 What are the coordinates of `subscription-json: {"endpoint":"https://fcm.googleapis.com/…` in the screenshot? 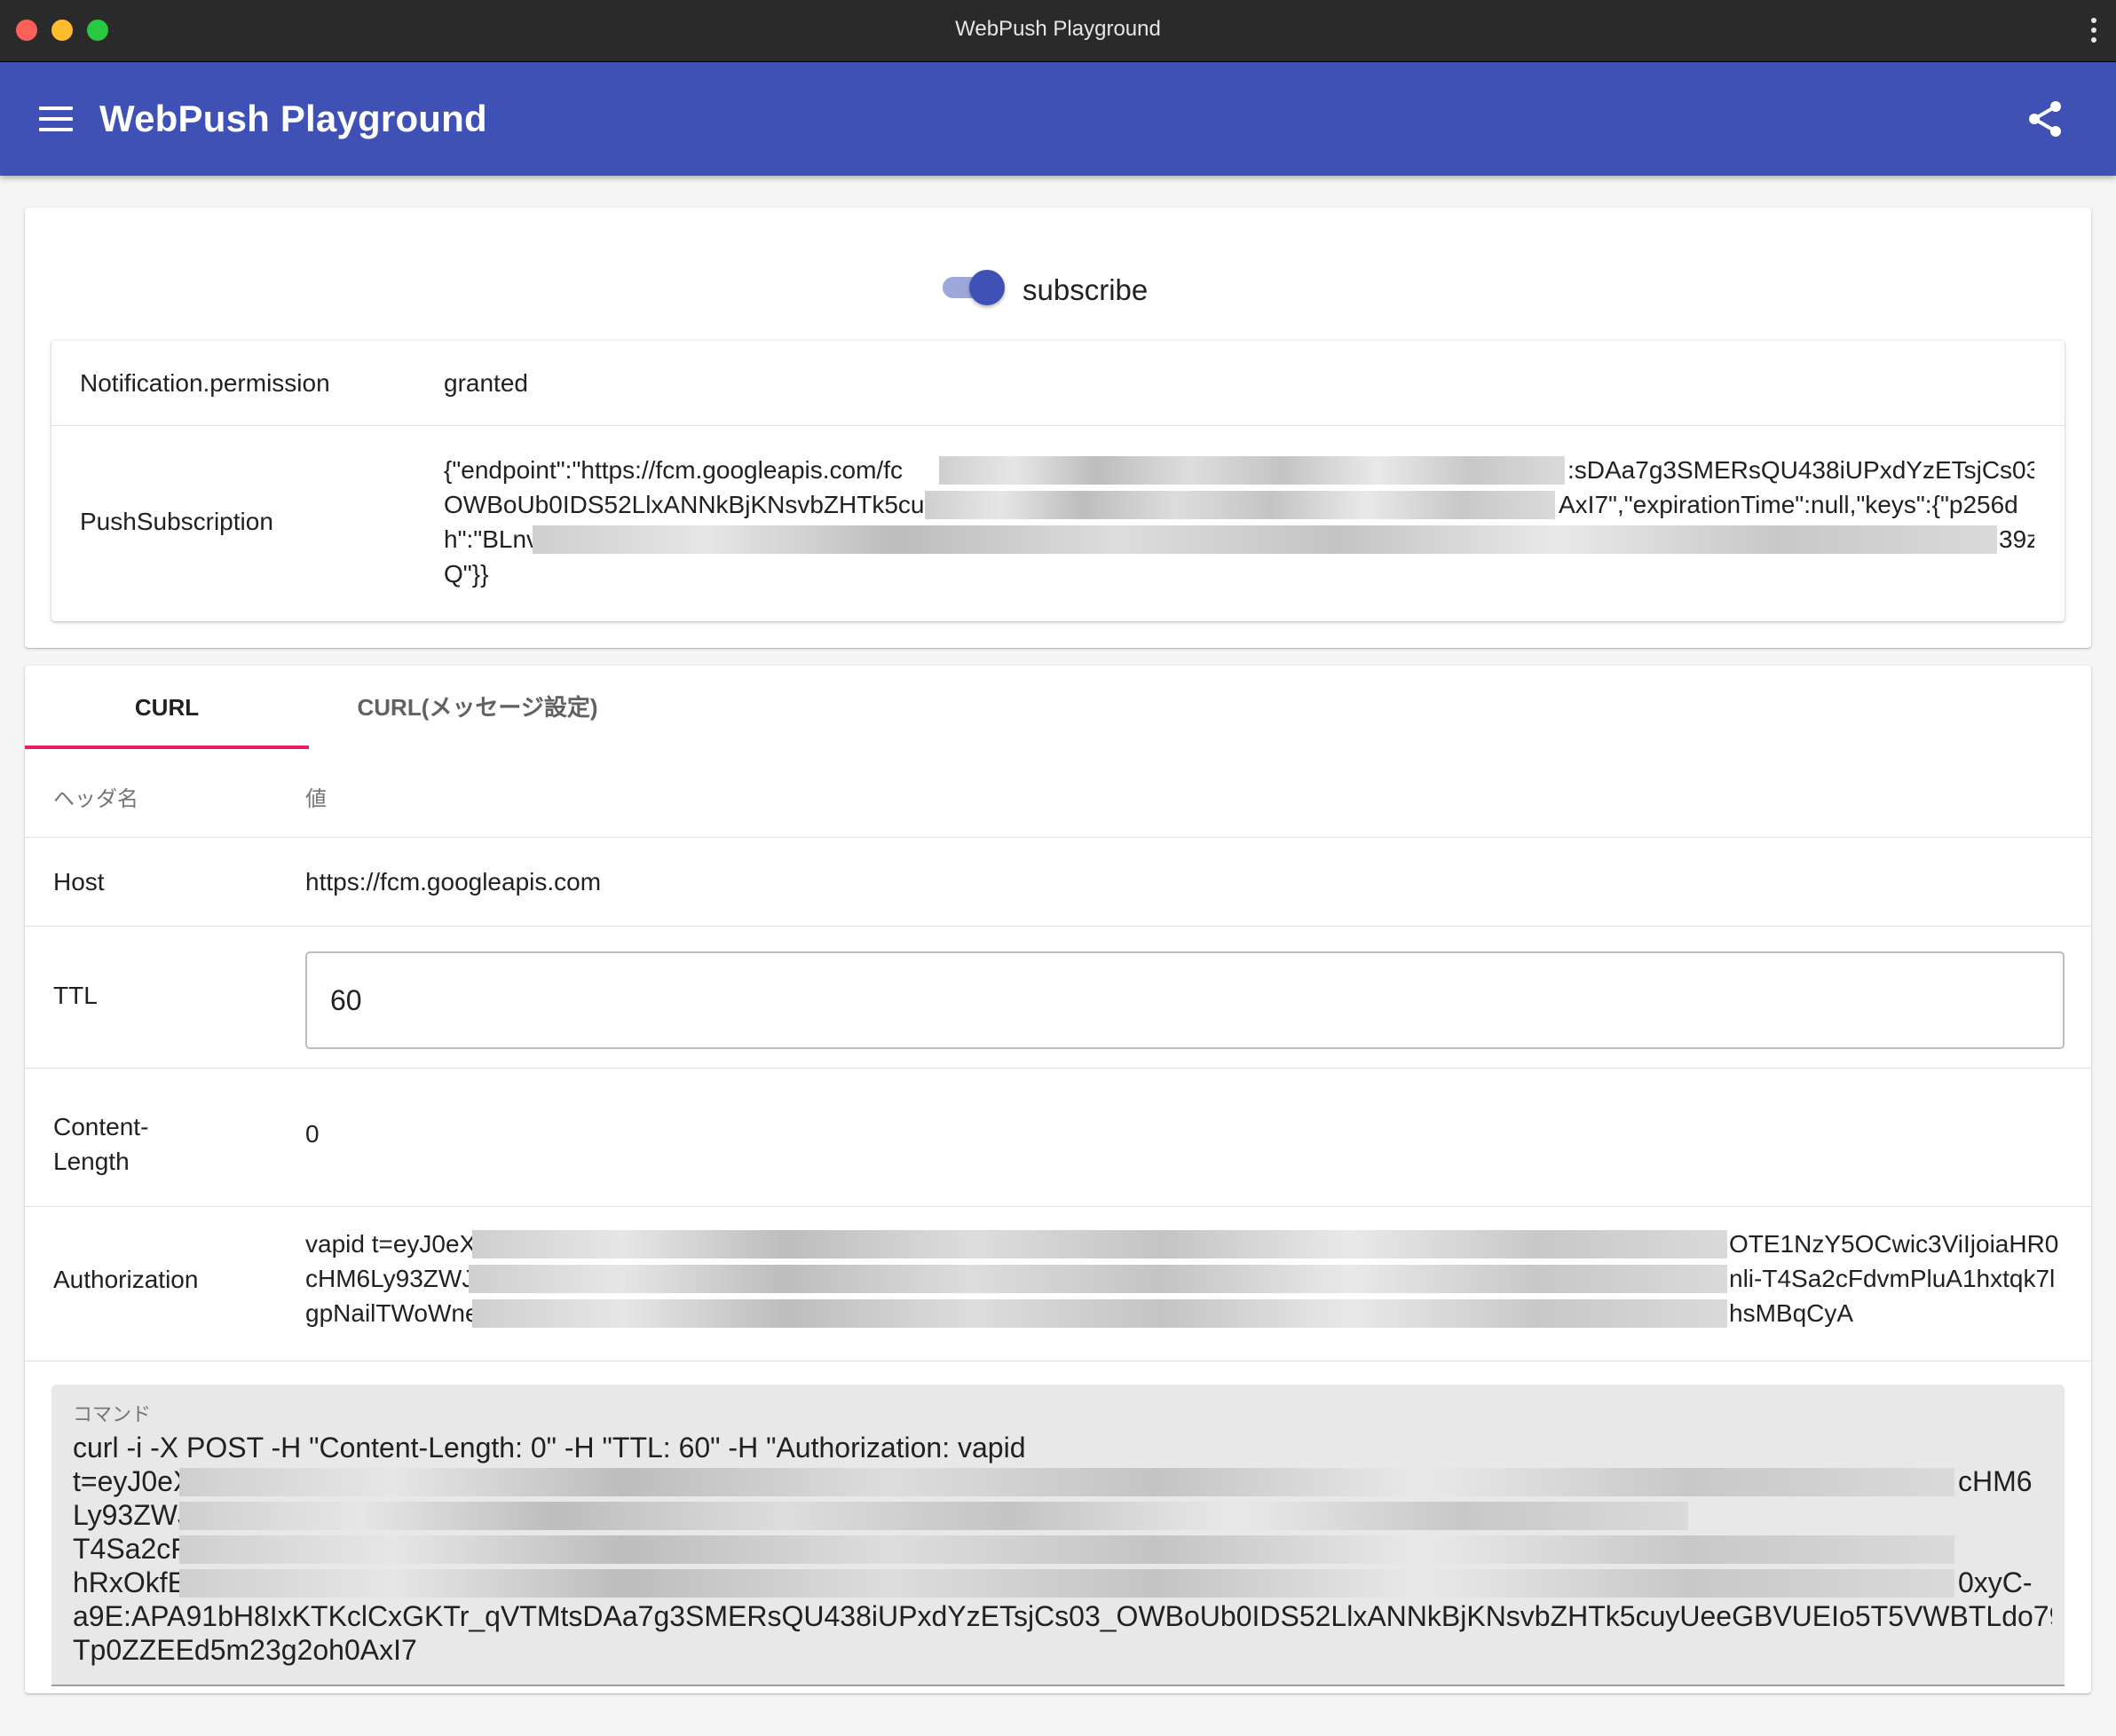 It's located at (1239, 522).